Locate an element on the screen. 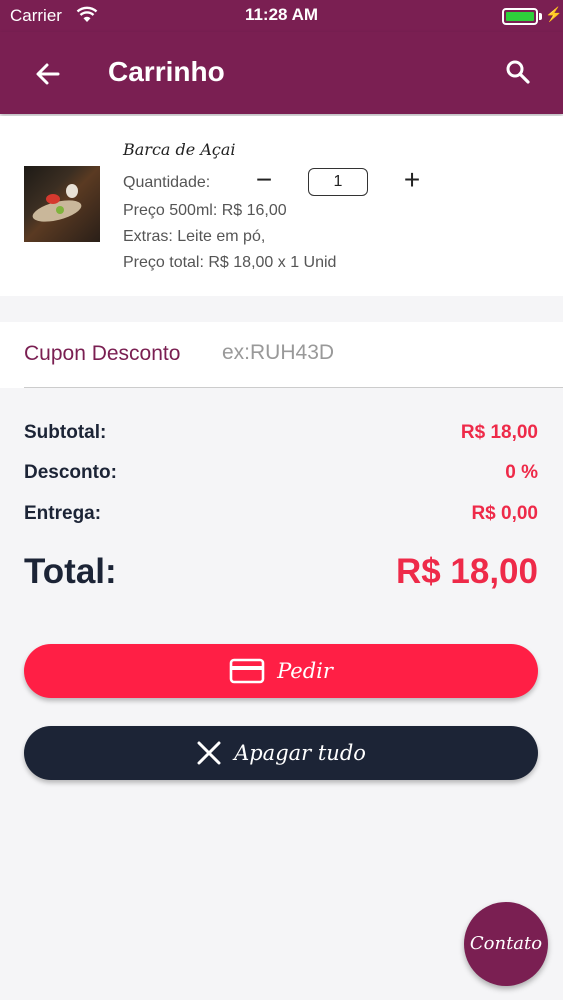  product-image is located at coordinates (62, 204).